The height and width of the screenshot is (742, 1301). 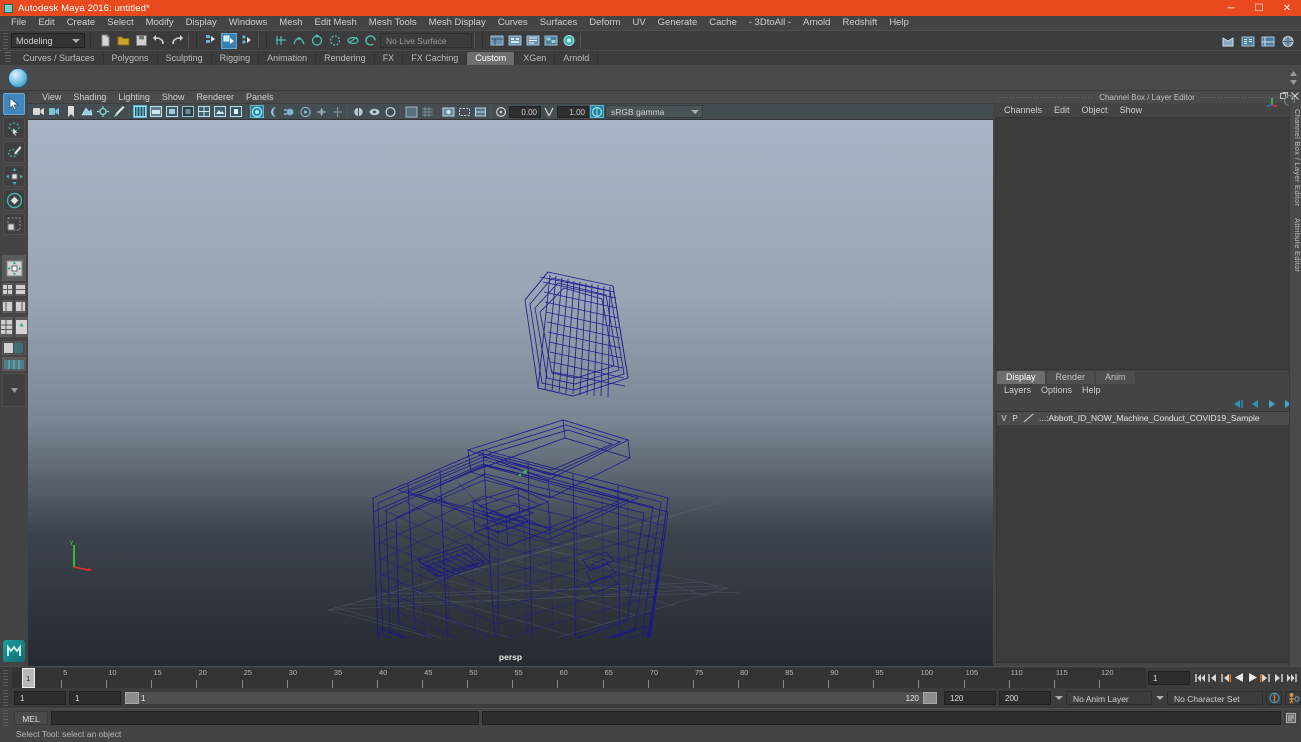 What do you see at coordinates (1272, 404) in the screenshot?
I see `layer-next-icon` at bounding box center [1272, 404].